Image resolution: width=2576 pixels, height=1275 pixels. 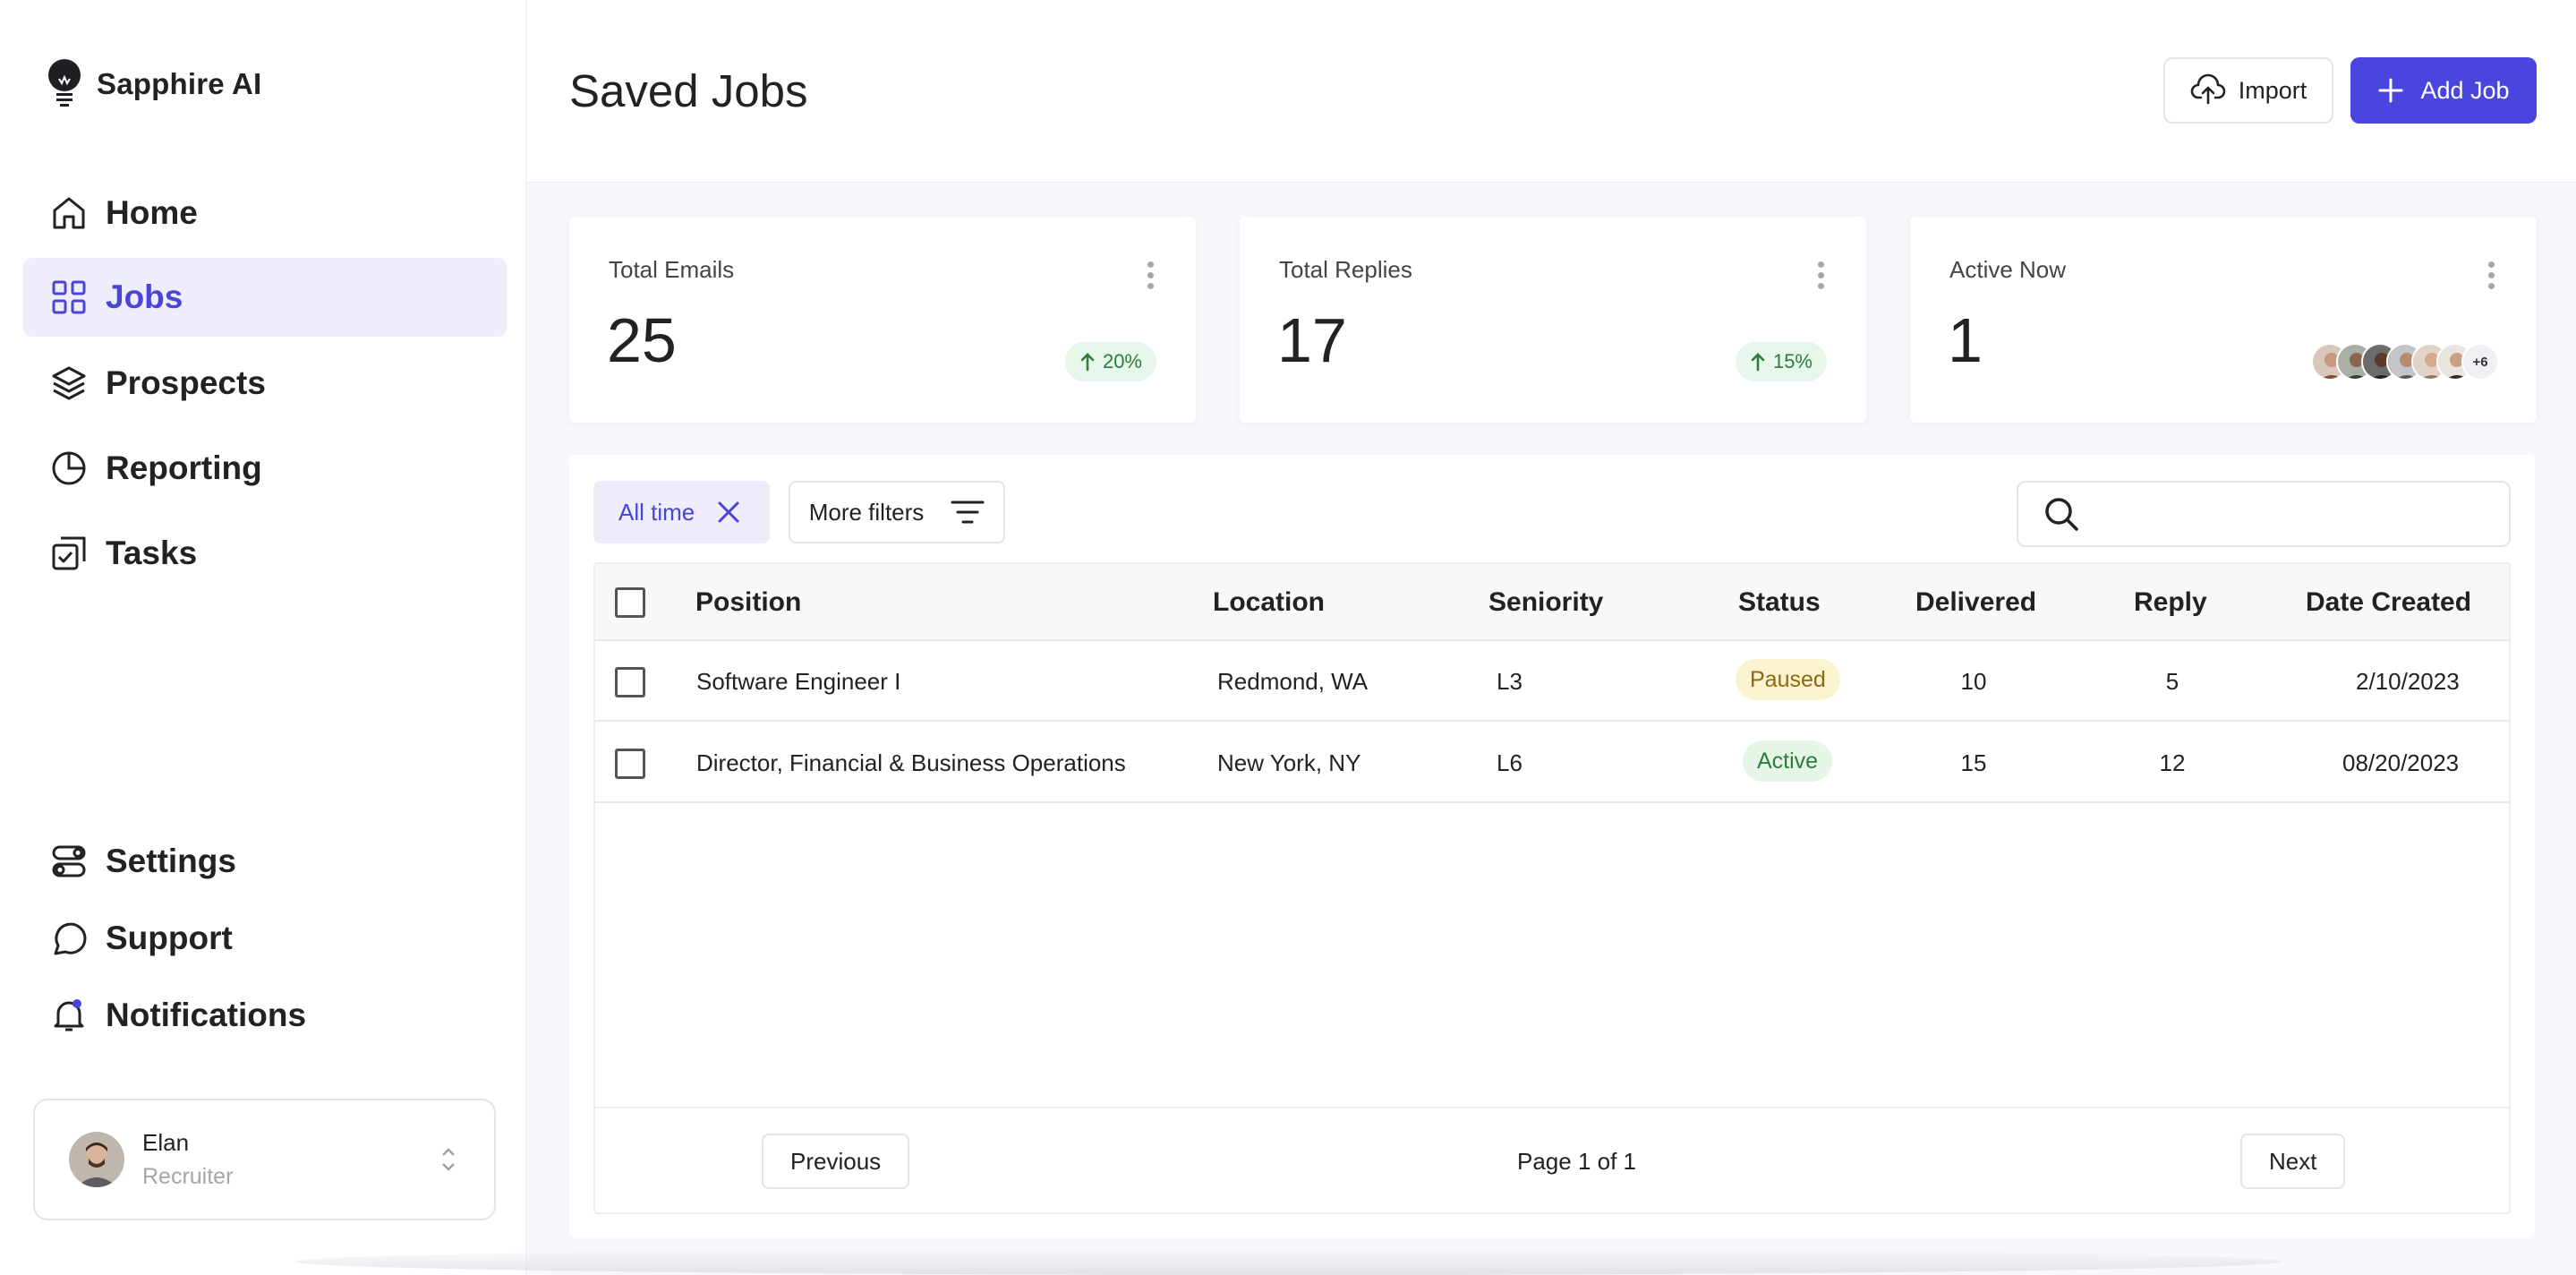 I want to click on column-header-location: Location, so click(x=1269, y=602).